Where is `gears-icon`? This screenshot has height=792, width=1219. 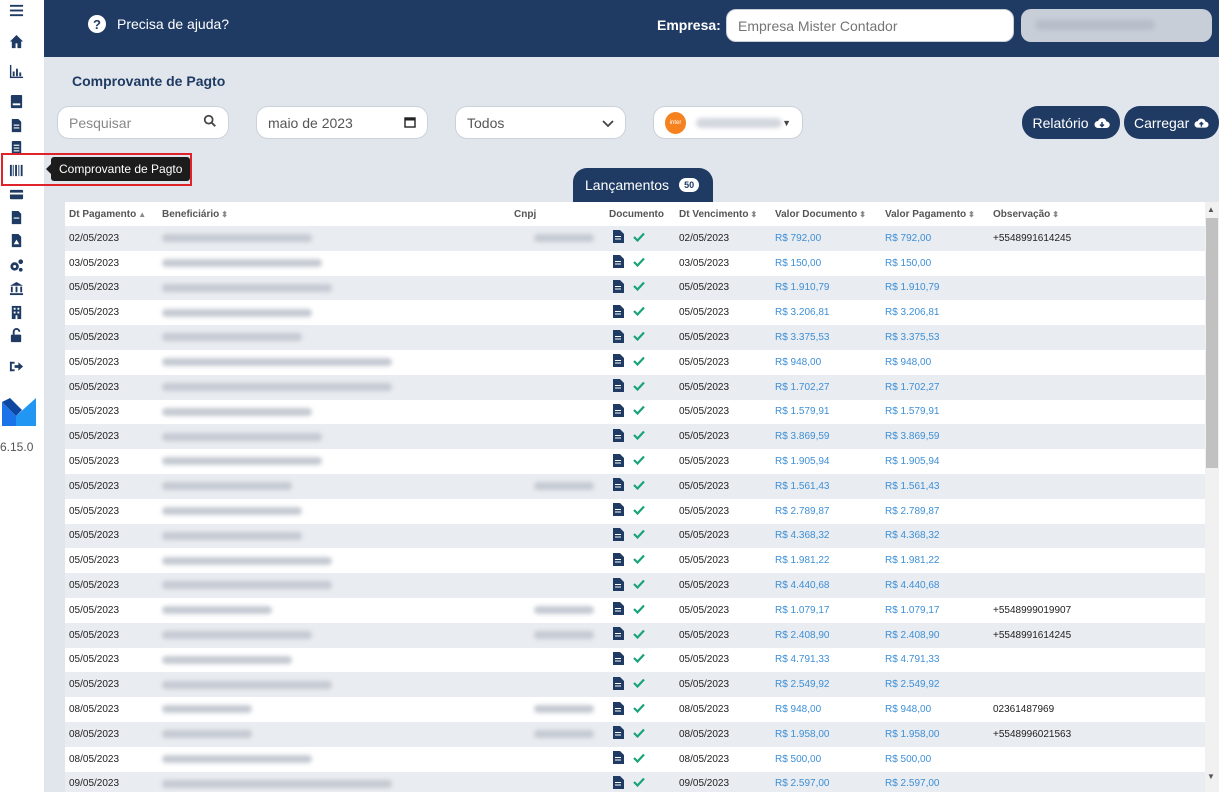
gears-icon is located at coordinates (16, 265).